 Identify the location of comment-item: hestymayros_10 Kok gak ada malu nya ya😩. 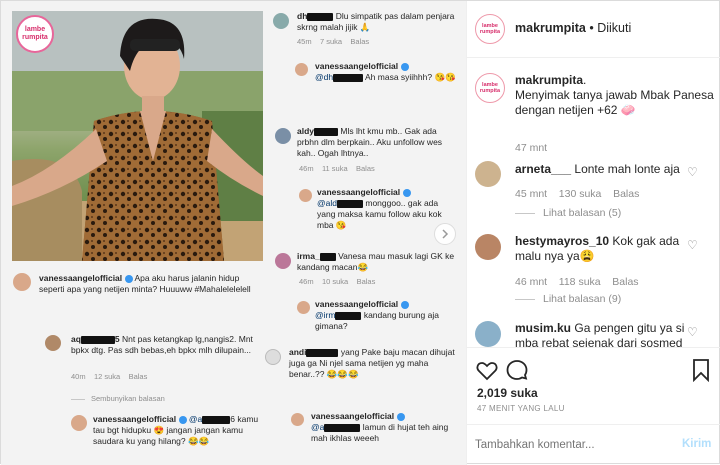
(597, 248).